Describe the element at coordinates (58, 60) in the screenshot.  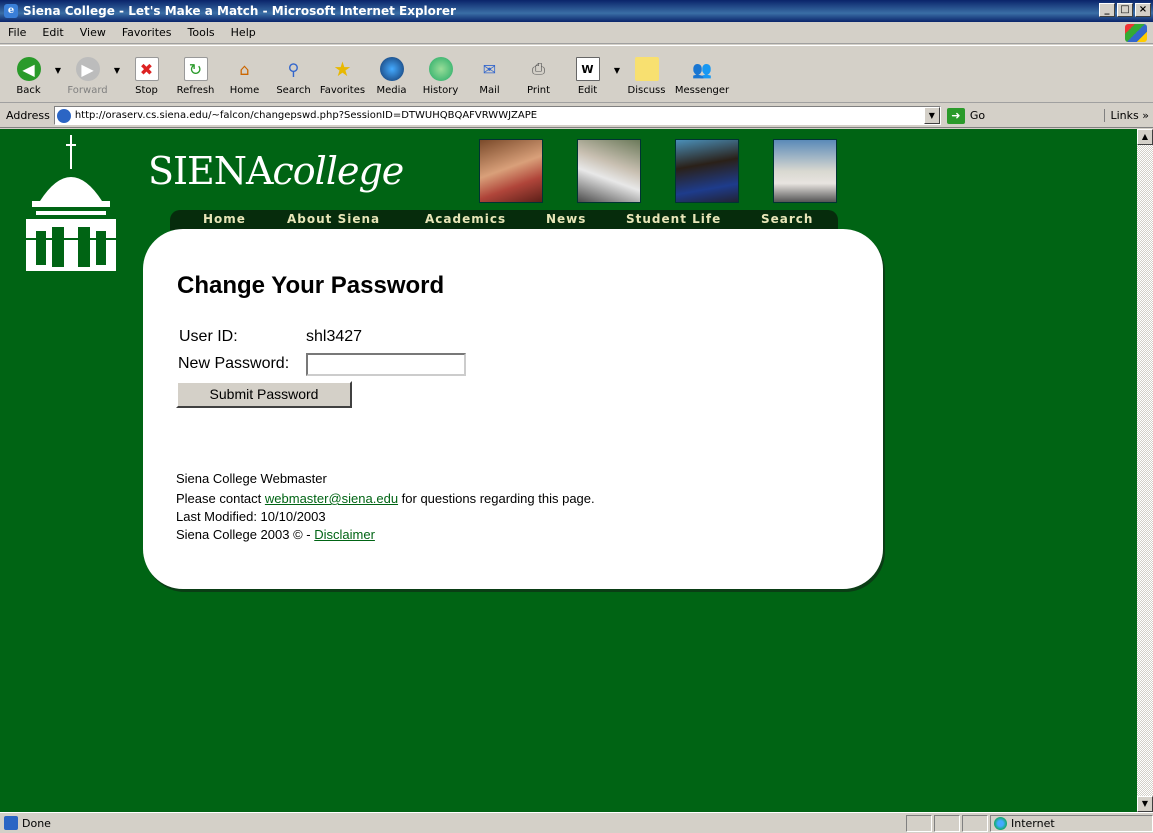
I see `back-dropdown-icon: ▼` at that location.